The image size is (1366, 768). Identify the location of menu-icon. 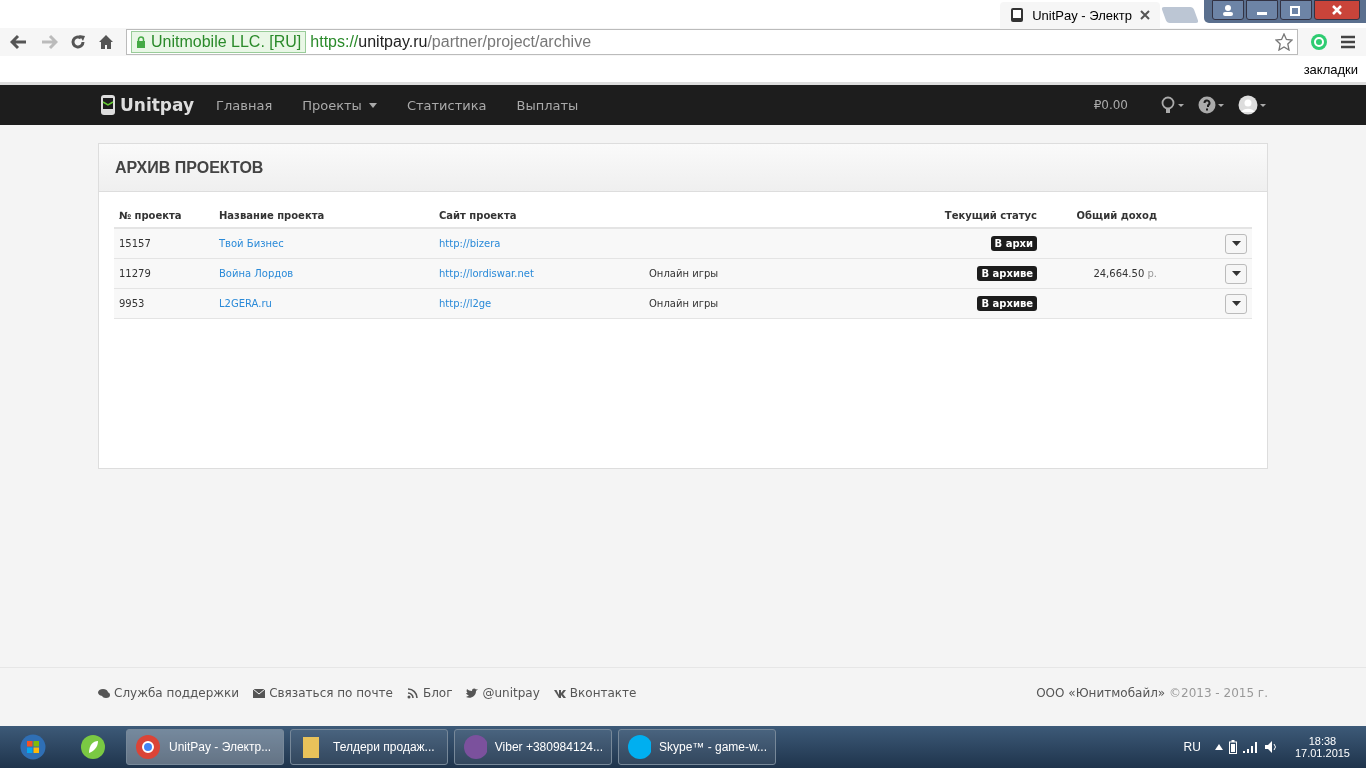
(1348, 42).